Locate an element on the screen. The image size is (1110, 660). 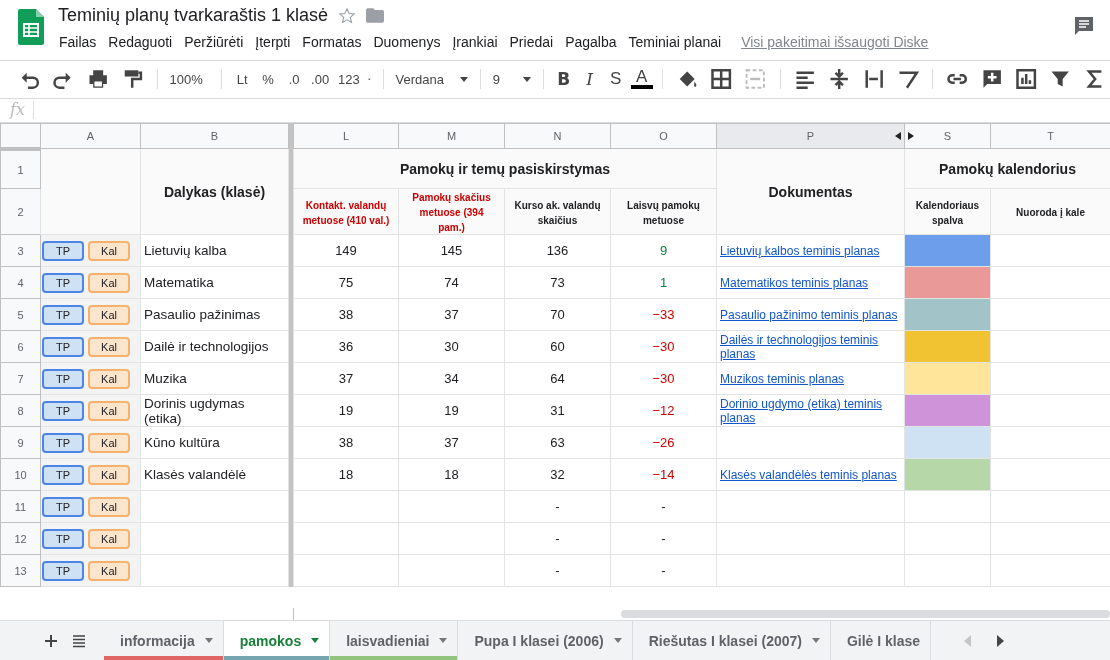
comment-icon is located at coordinates (1084, 26).